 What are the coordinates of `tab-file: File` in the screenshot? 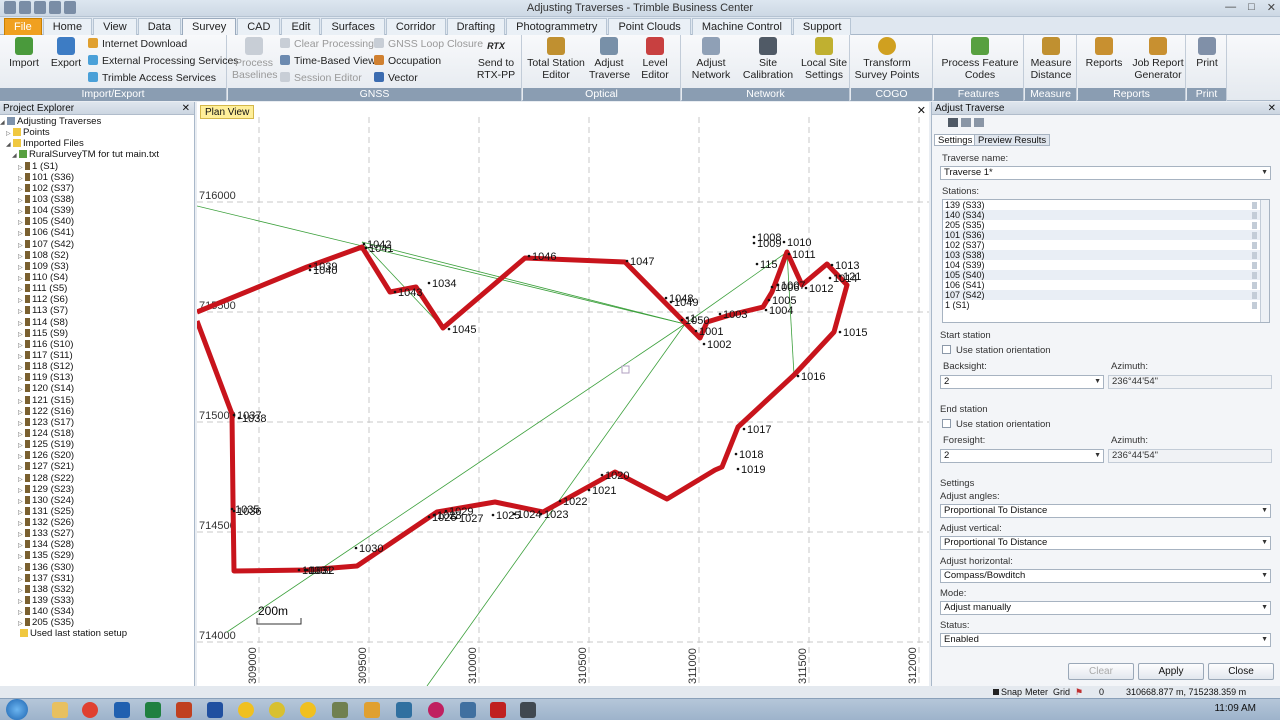 It's located at (23, 26).